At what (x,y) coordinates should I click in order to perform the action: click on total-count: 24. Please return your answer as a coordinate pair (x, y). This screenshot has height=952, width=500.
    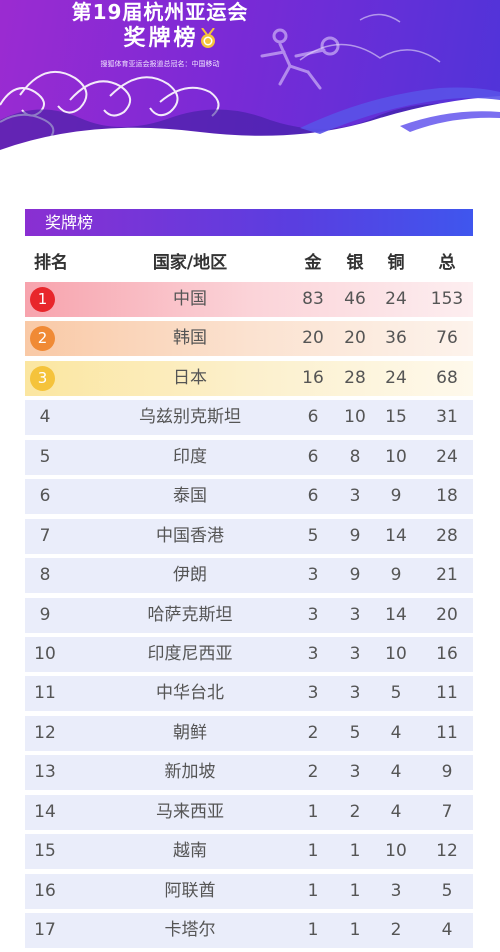
    Looking at the image, I should click on (447, 456).